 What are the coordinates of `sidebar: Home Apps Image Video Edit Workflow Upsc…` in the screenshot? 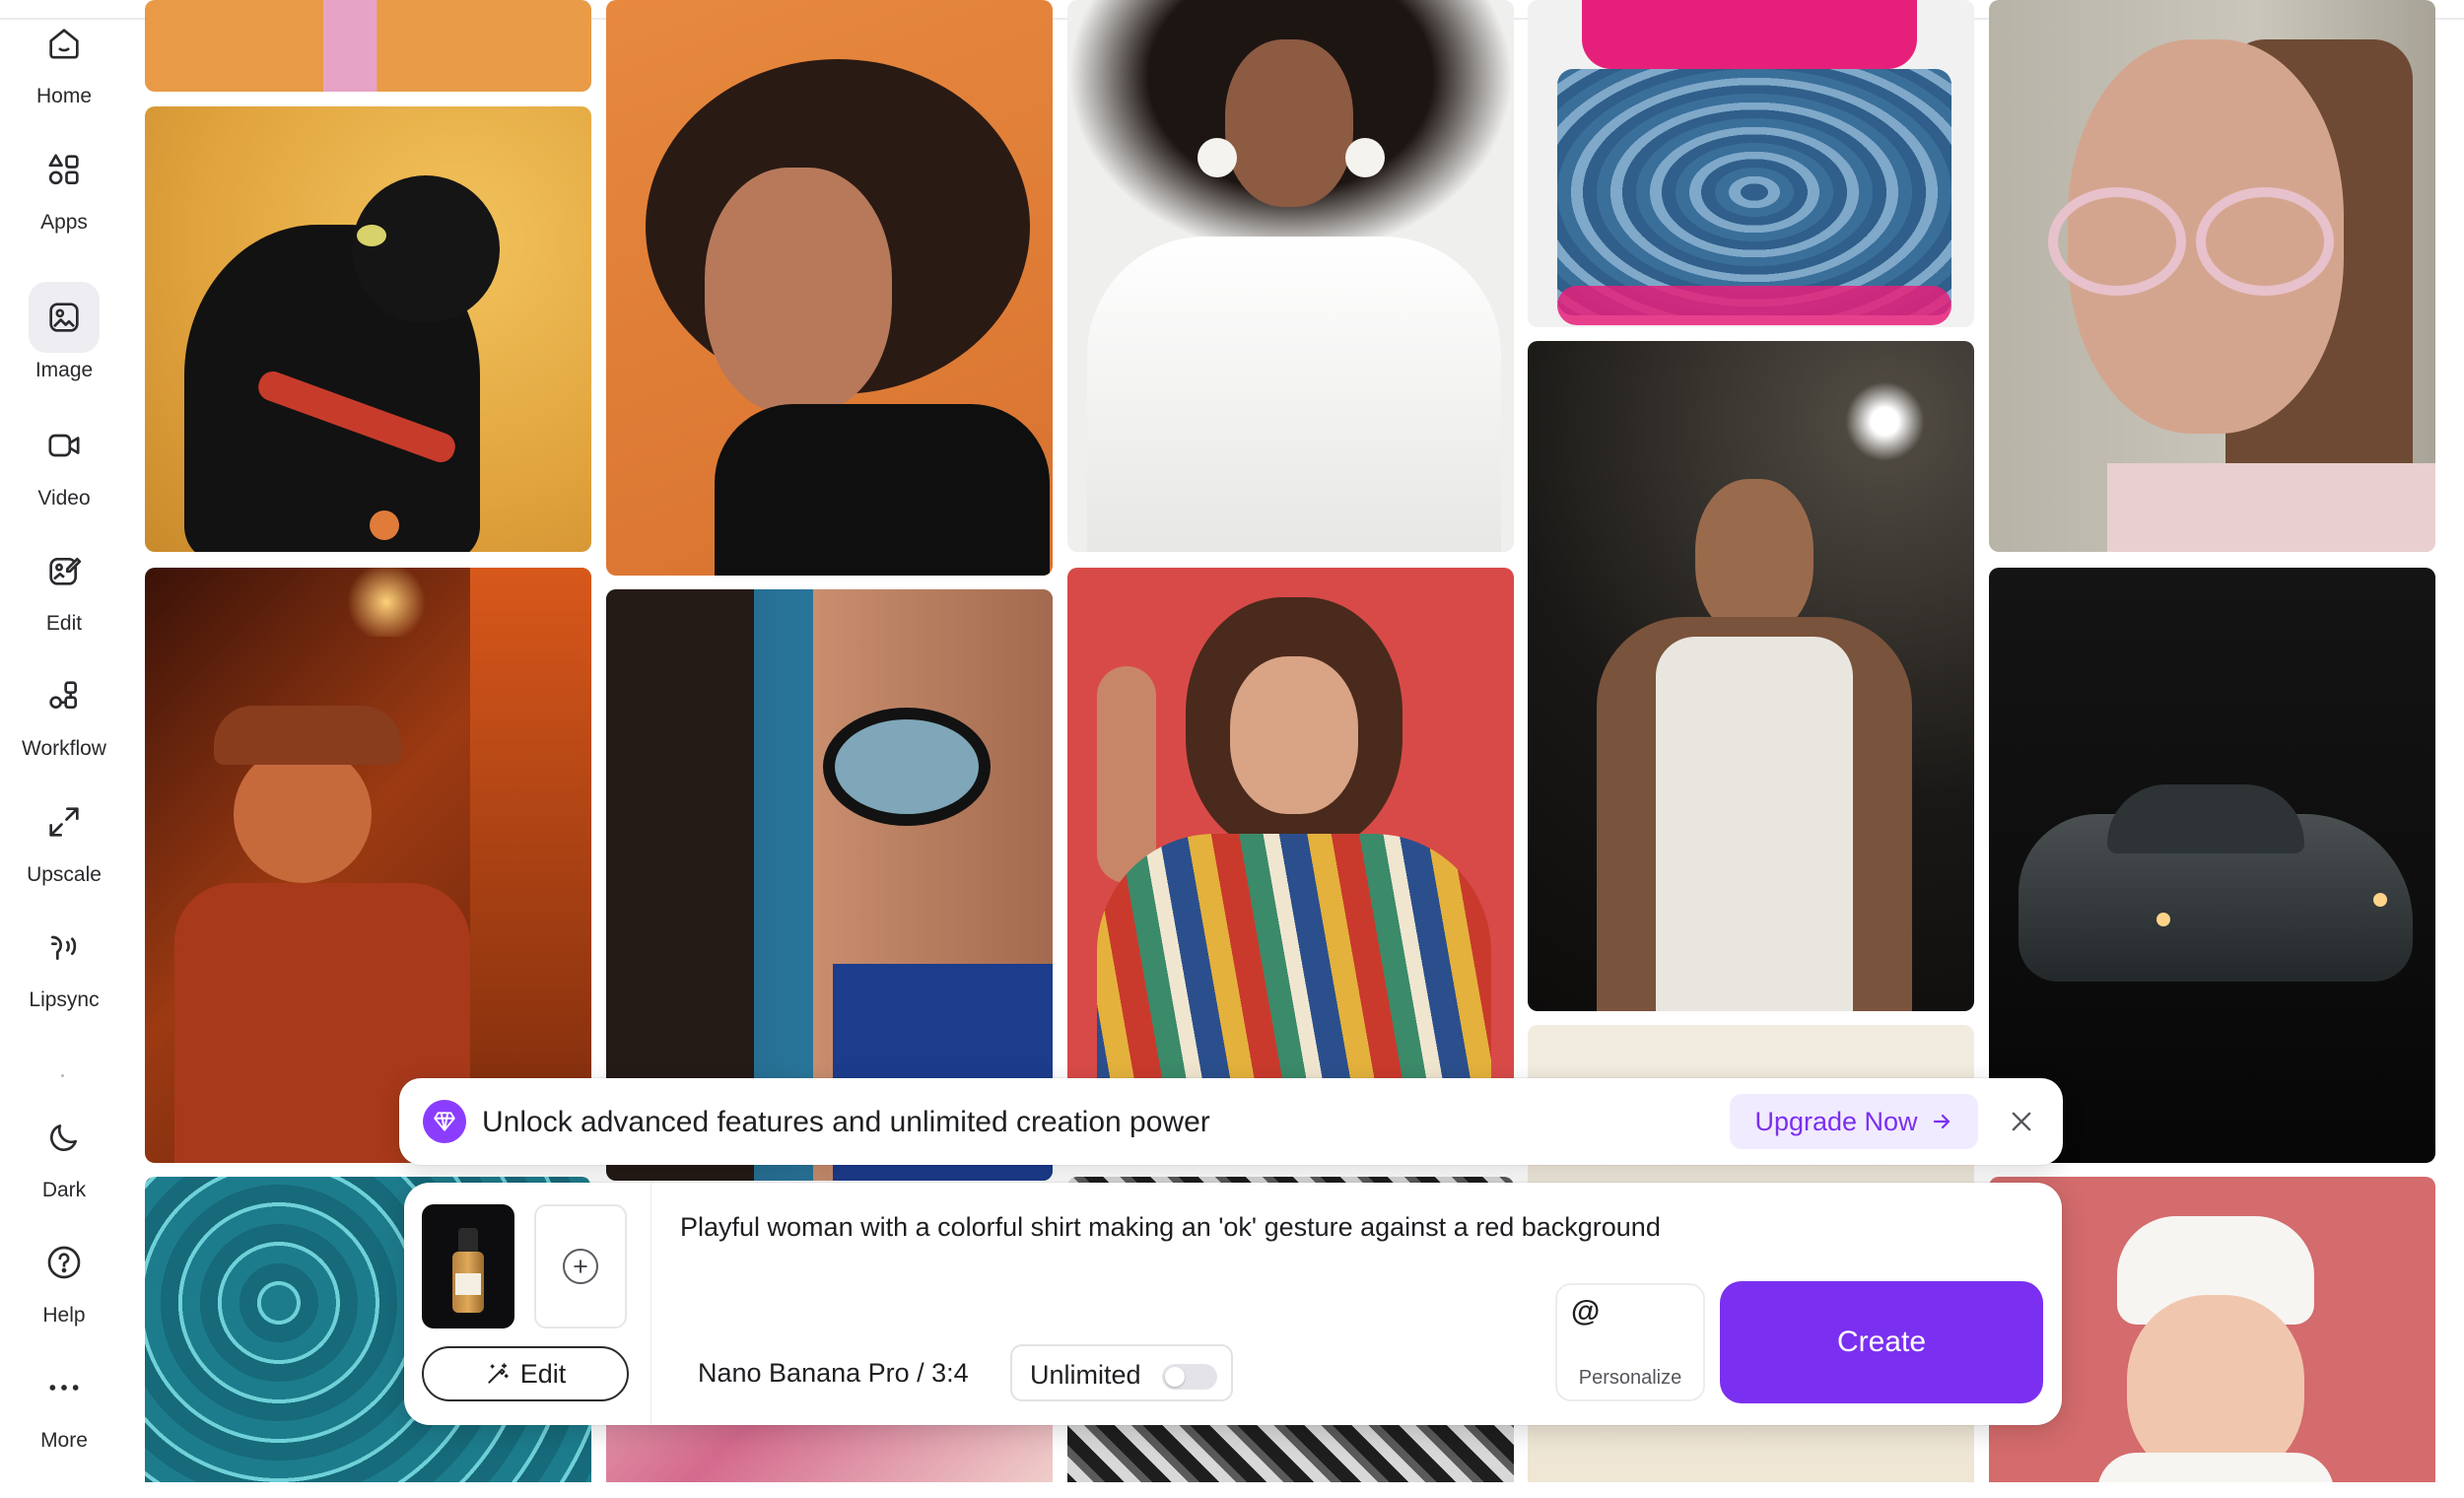 It's located at (64, 749).